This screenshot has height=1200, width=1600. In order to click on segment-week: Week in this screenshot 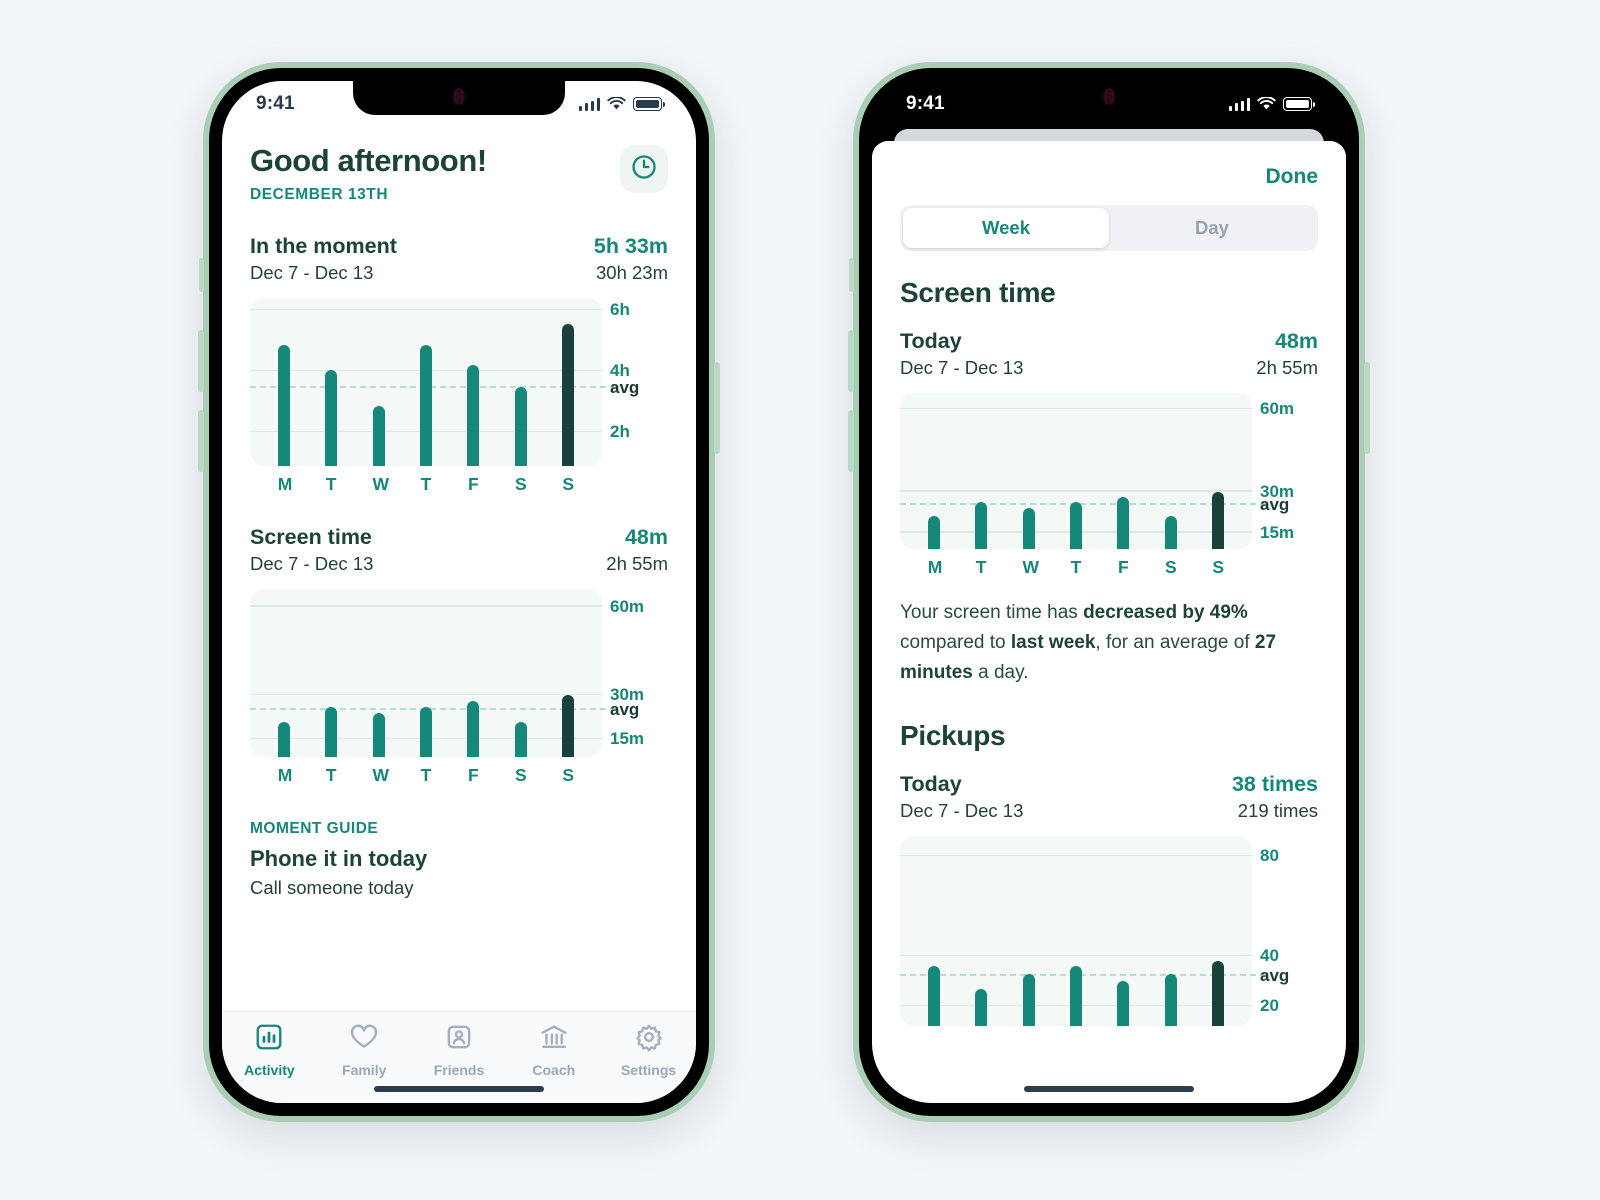, I will do `click(1006, 228)`.